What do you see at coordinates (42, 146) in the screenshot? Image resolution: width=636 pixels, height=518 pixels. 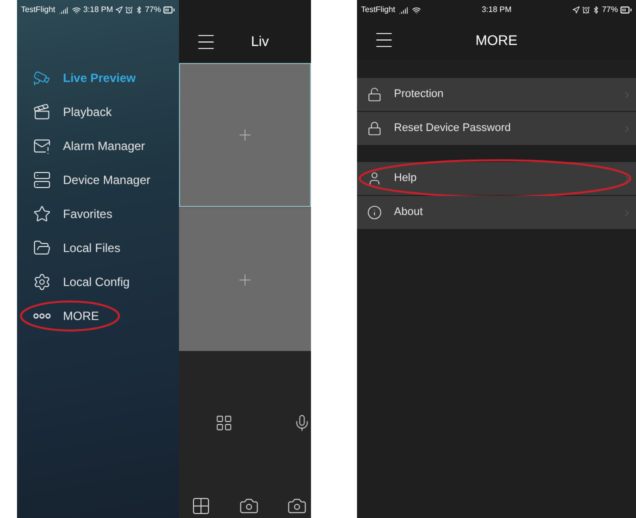 I see `envelope-warning-icon` at bounding box center [42, 146].